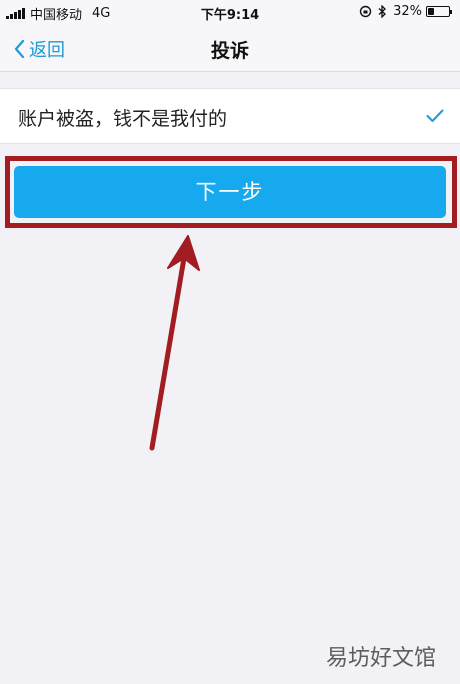  I want to click on annotation-arrow, so click(174, 343).